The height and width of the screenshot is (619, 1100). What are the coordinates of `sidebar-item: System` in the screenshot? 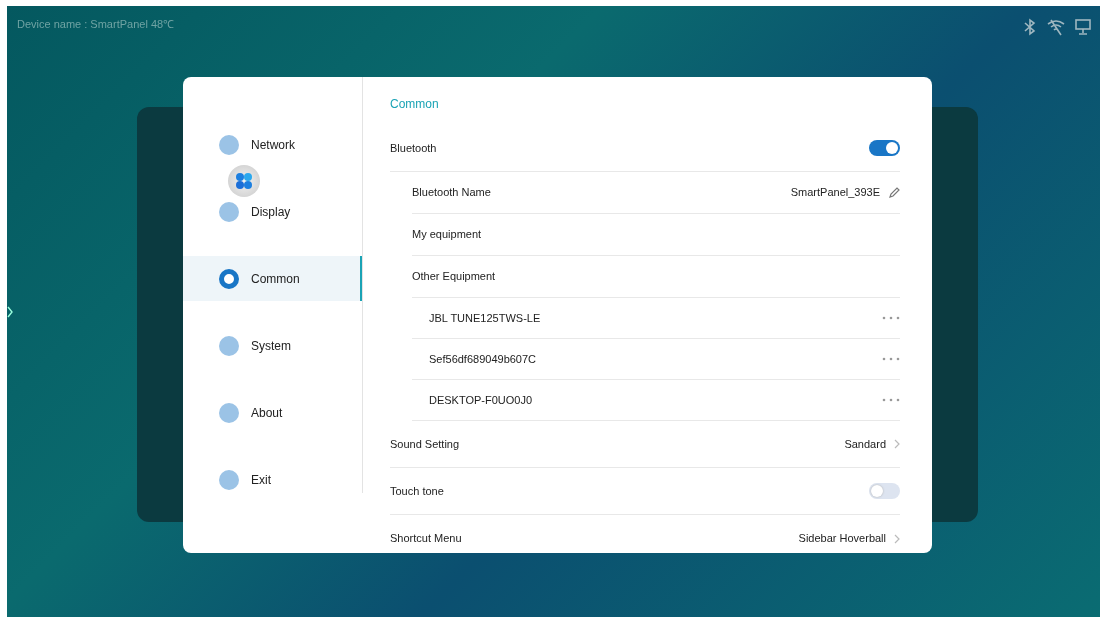 It's located at (272, 345).